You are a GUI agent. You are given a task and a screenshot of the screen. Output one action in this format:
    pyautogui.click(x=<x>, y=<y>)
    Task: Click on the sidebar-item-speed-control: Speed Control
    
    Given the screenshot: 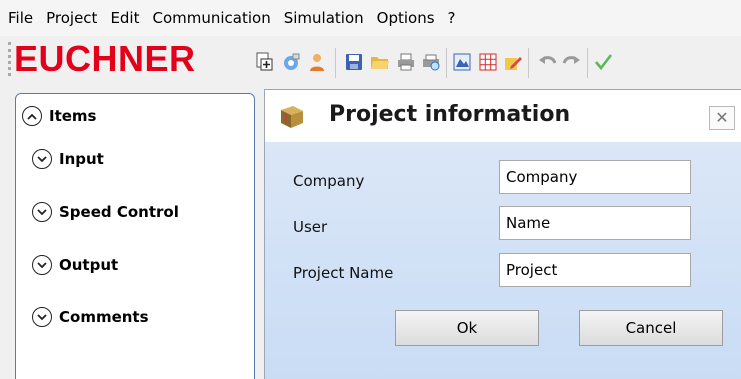 What is the action you would take?
    pyautogui.click(x=105, y=212)
    